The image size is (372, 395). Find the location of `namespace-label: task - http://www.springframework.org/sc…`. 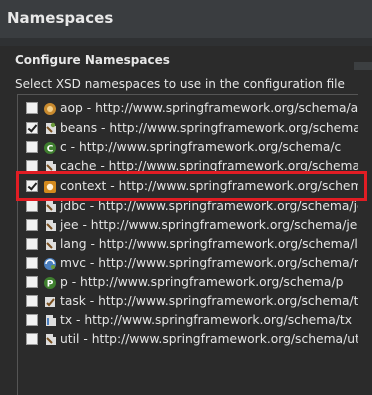

namespace-label: task - http://www.springframework.org/sc… is located at coordinates (209, 301).